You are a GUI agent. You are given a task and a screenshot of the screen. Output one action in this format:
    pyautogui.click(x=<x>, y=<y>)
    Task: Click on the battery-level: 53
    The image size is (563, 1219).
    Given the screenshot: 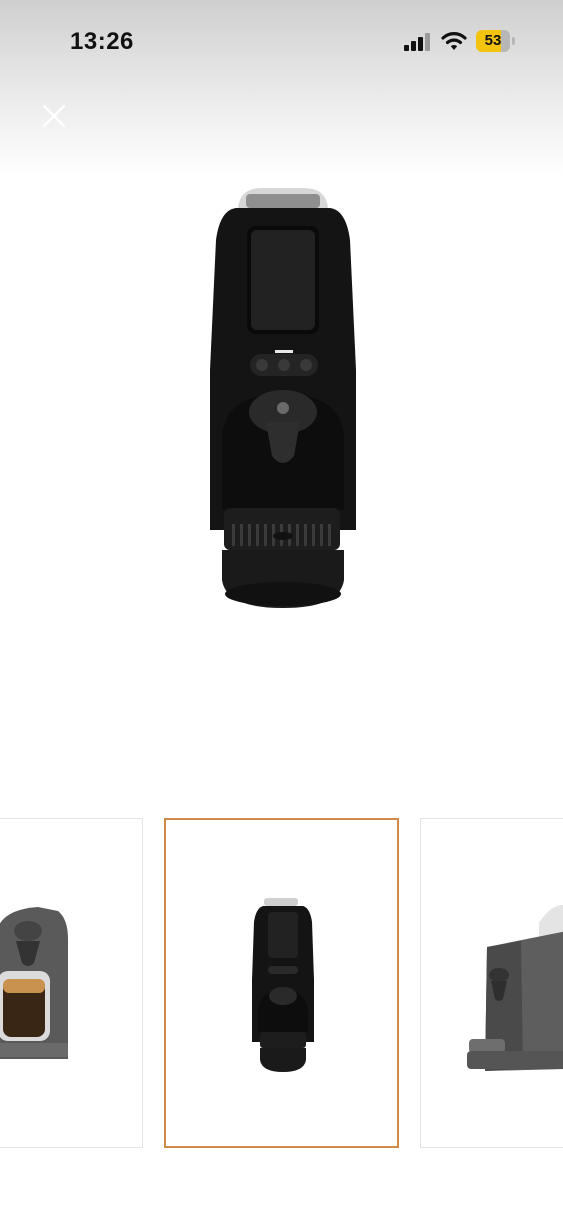 What is the action you would take?
    pyautogui.click(x=493, y=40)
    